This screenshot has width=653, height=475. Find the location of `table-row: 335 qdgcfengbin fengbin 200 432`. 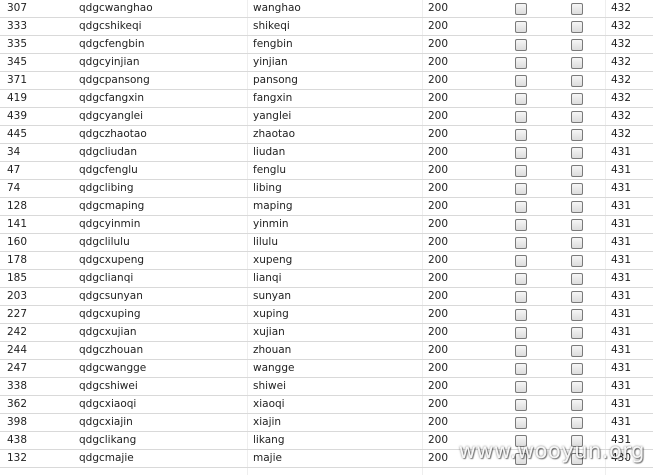

table-row: 335 qdgcfengbin fengbin 200 432 is located at coordinates (326, 45).